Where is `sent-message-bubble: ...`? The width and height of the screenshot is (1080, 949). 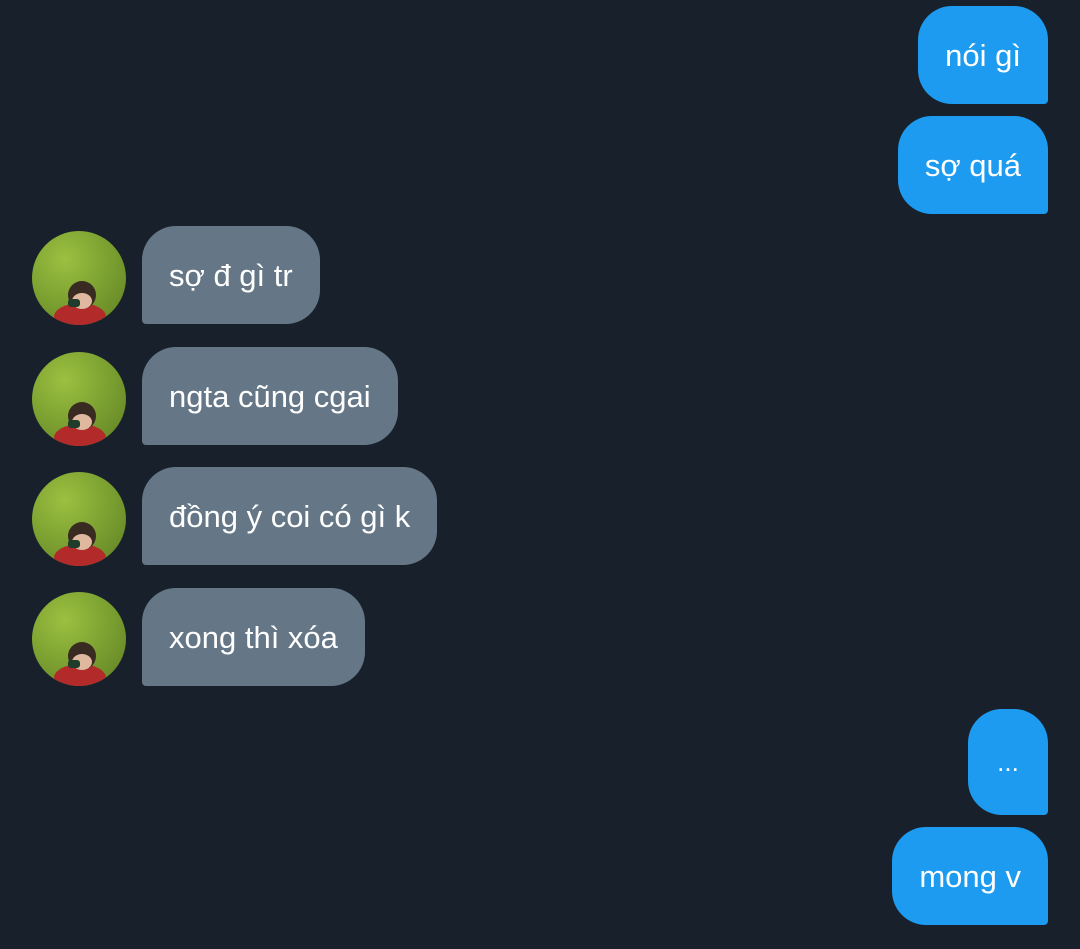 sent-message-bubble: ... is located at coordinates (1008, 762).